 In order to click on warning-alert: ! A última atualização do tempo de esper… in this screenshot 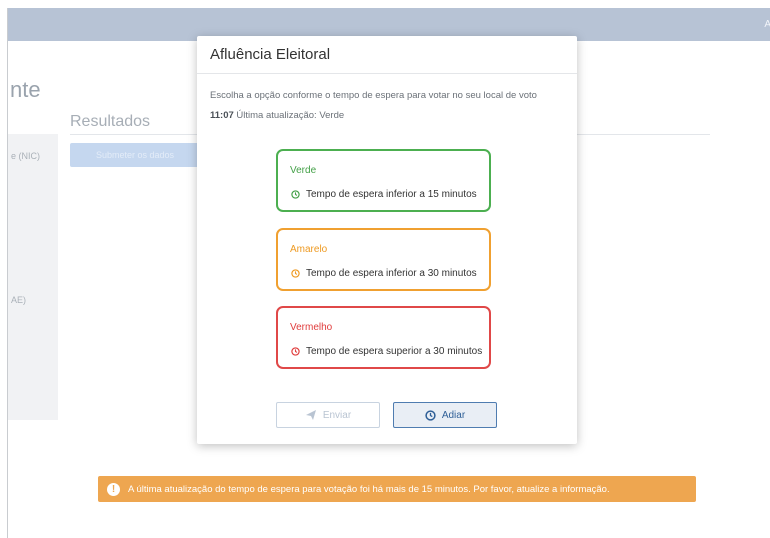, I will do `click(397, 489)`.